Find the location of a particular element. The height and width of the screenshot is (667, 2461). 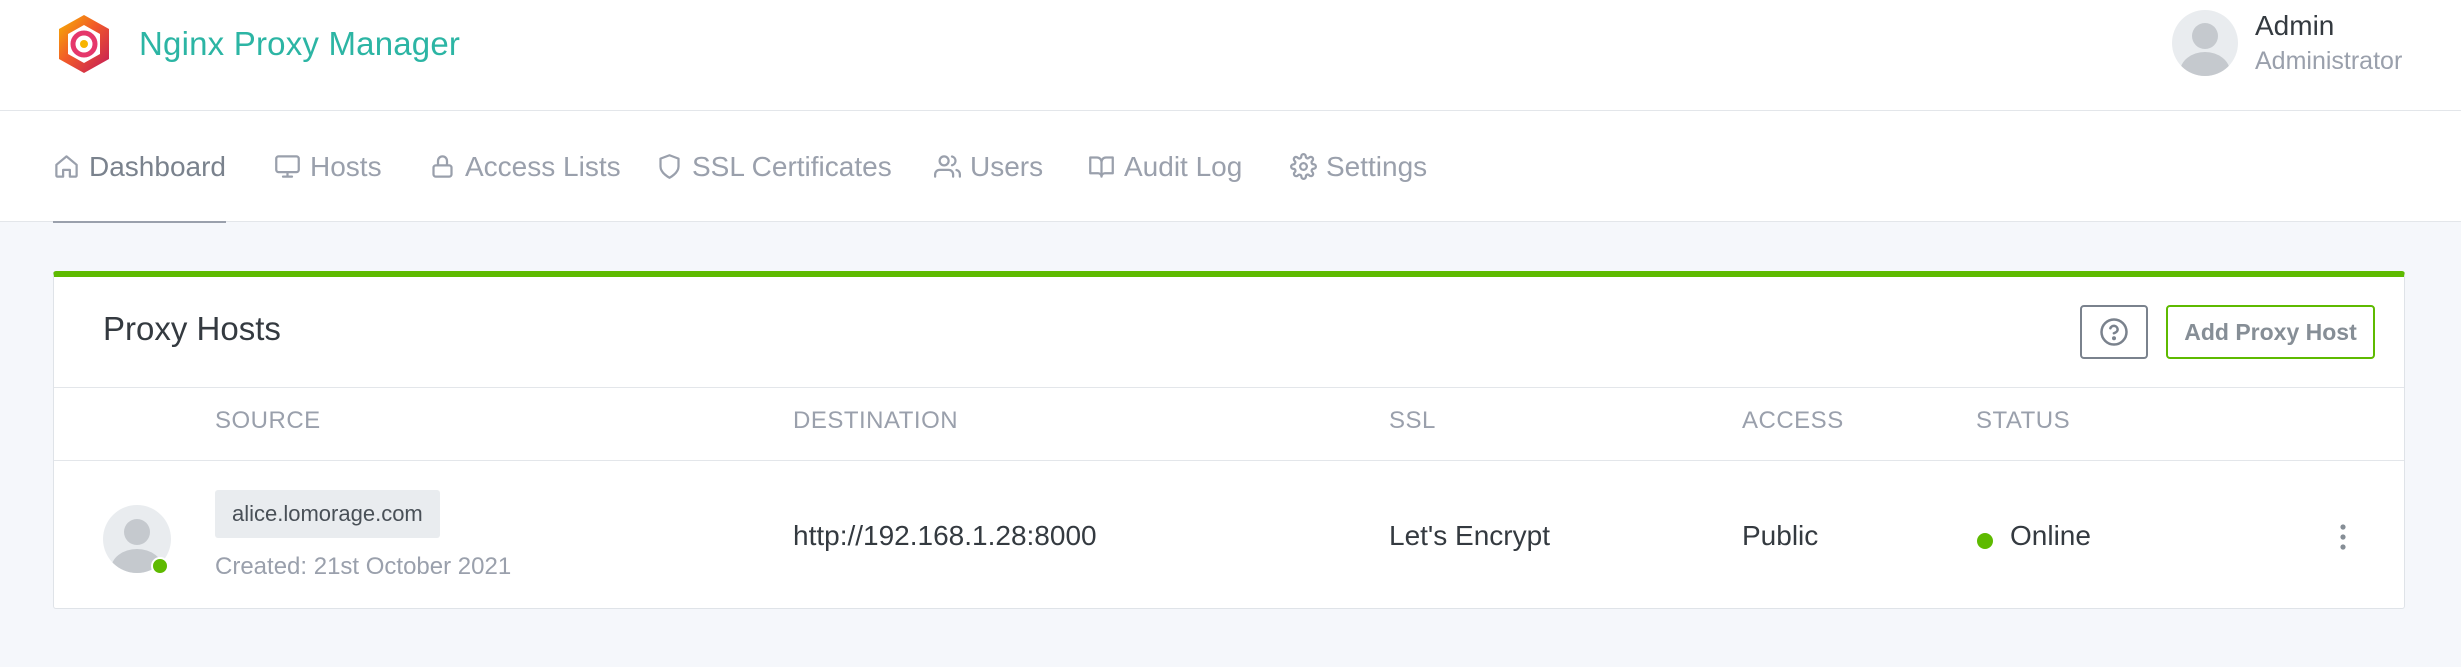

users-icon is located at coordinates (947, 166).